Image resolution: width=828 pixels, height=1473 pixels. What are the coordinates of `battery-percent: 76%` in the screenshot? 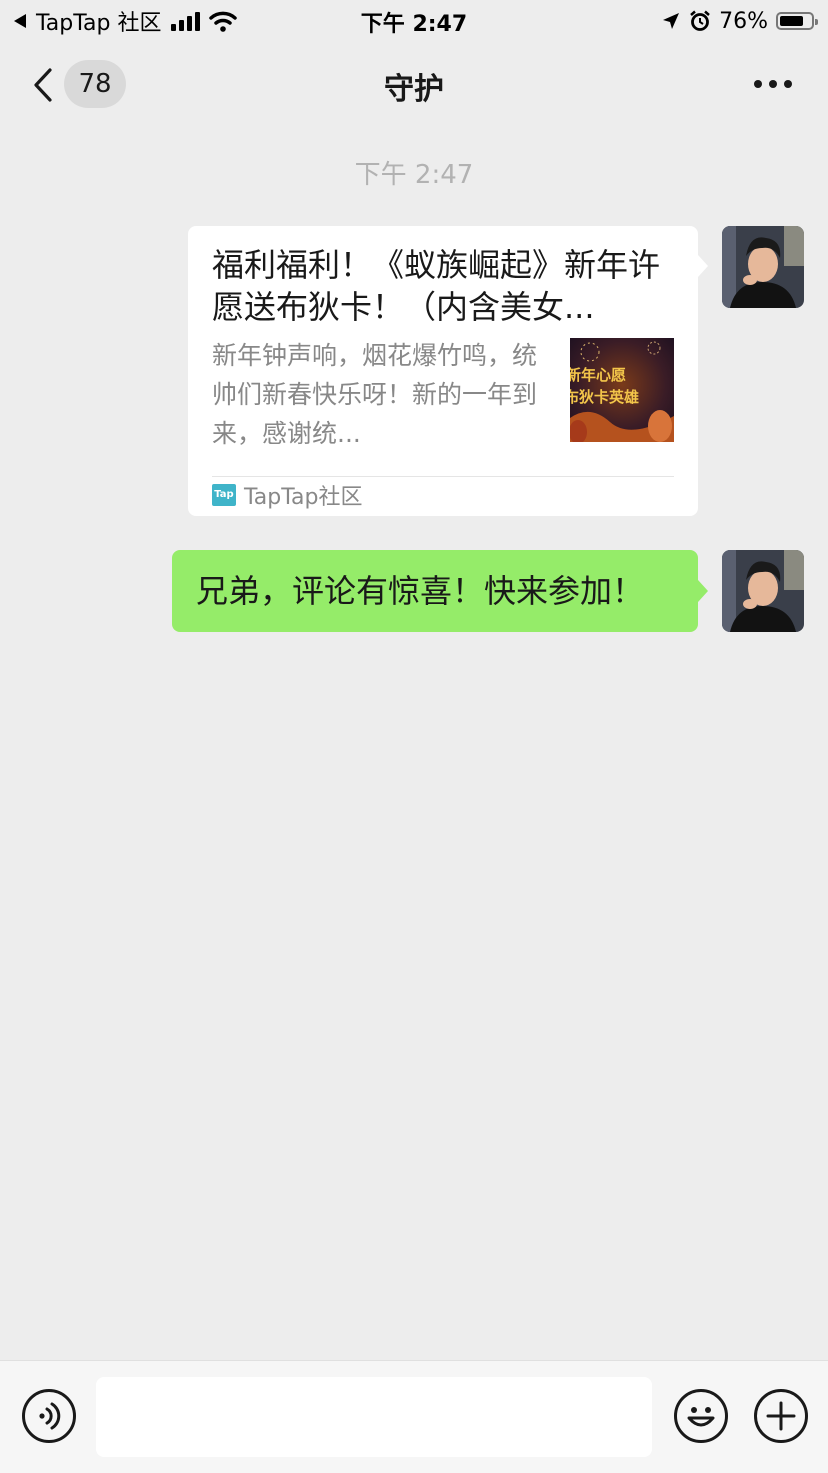 It's located at (743, 21).